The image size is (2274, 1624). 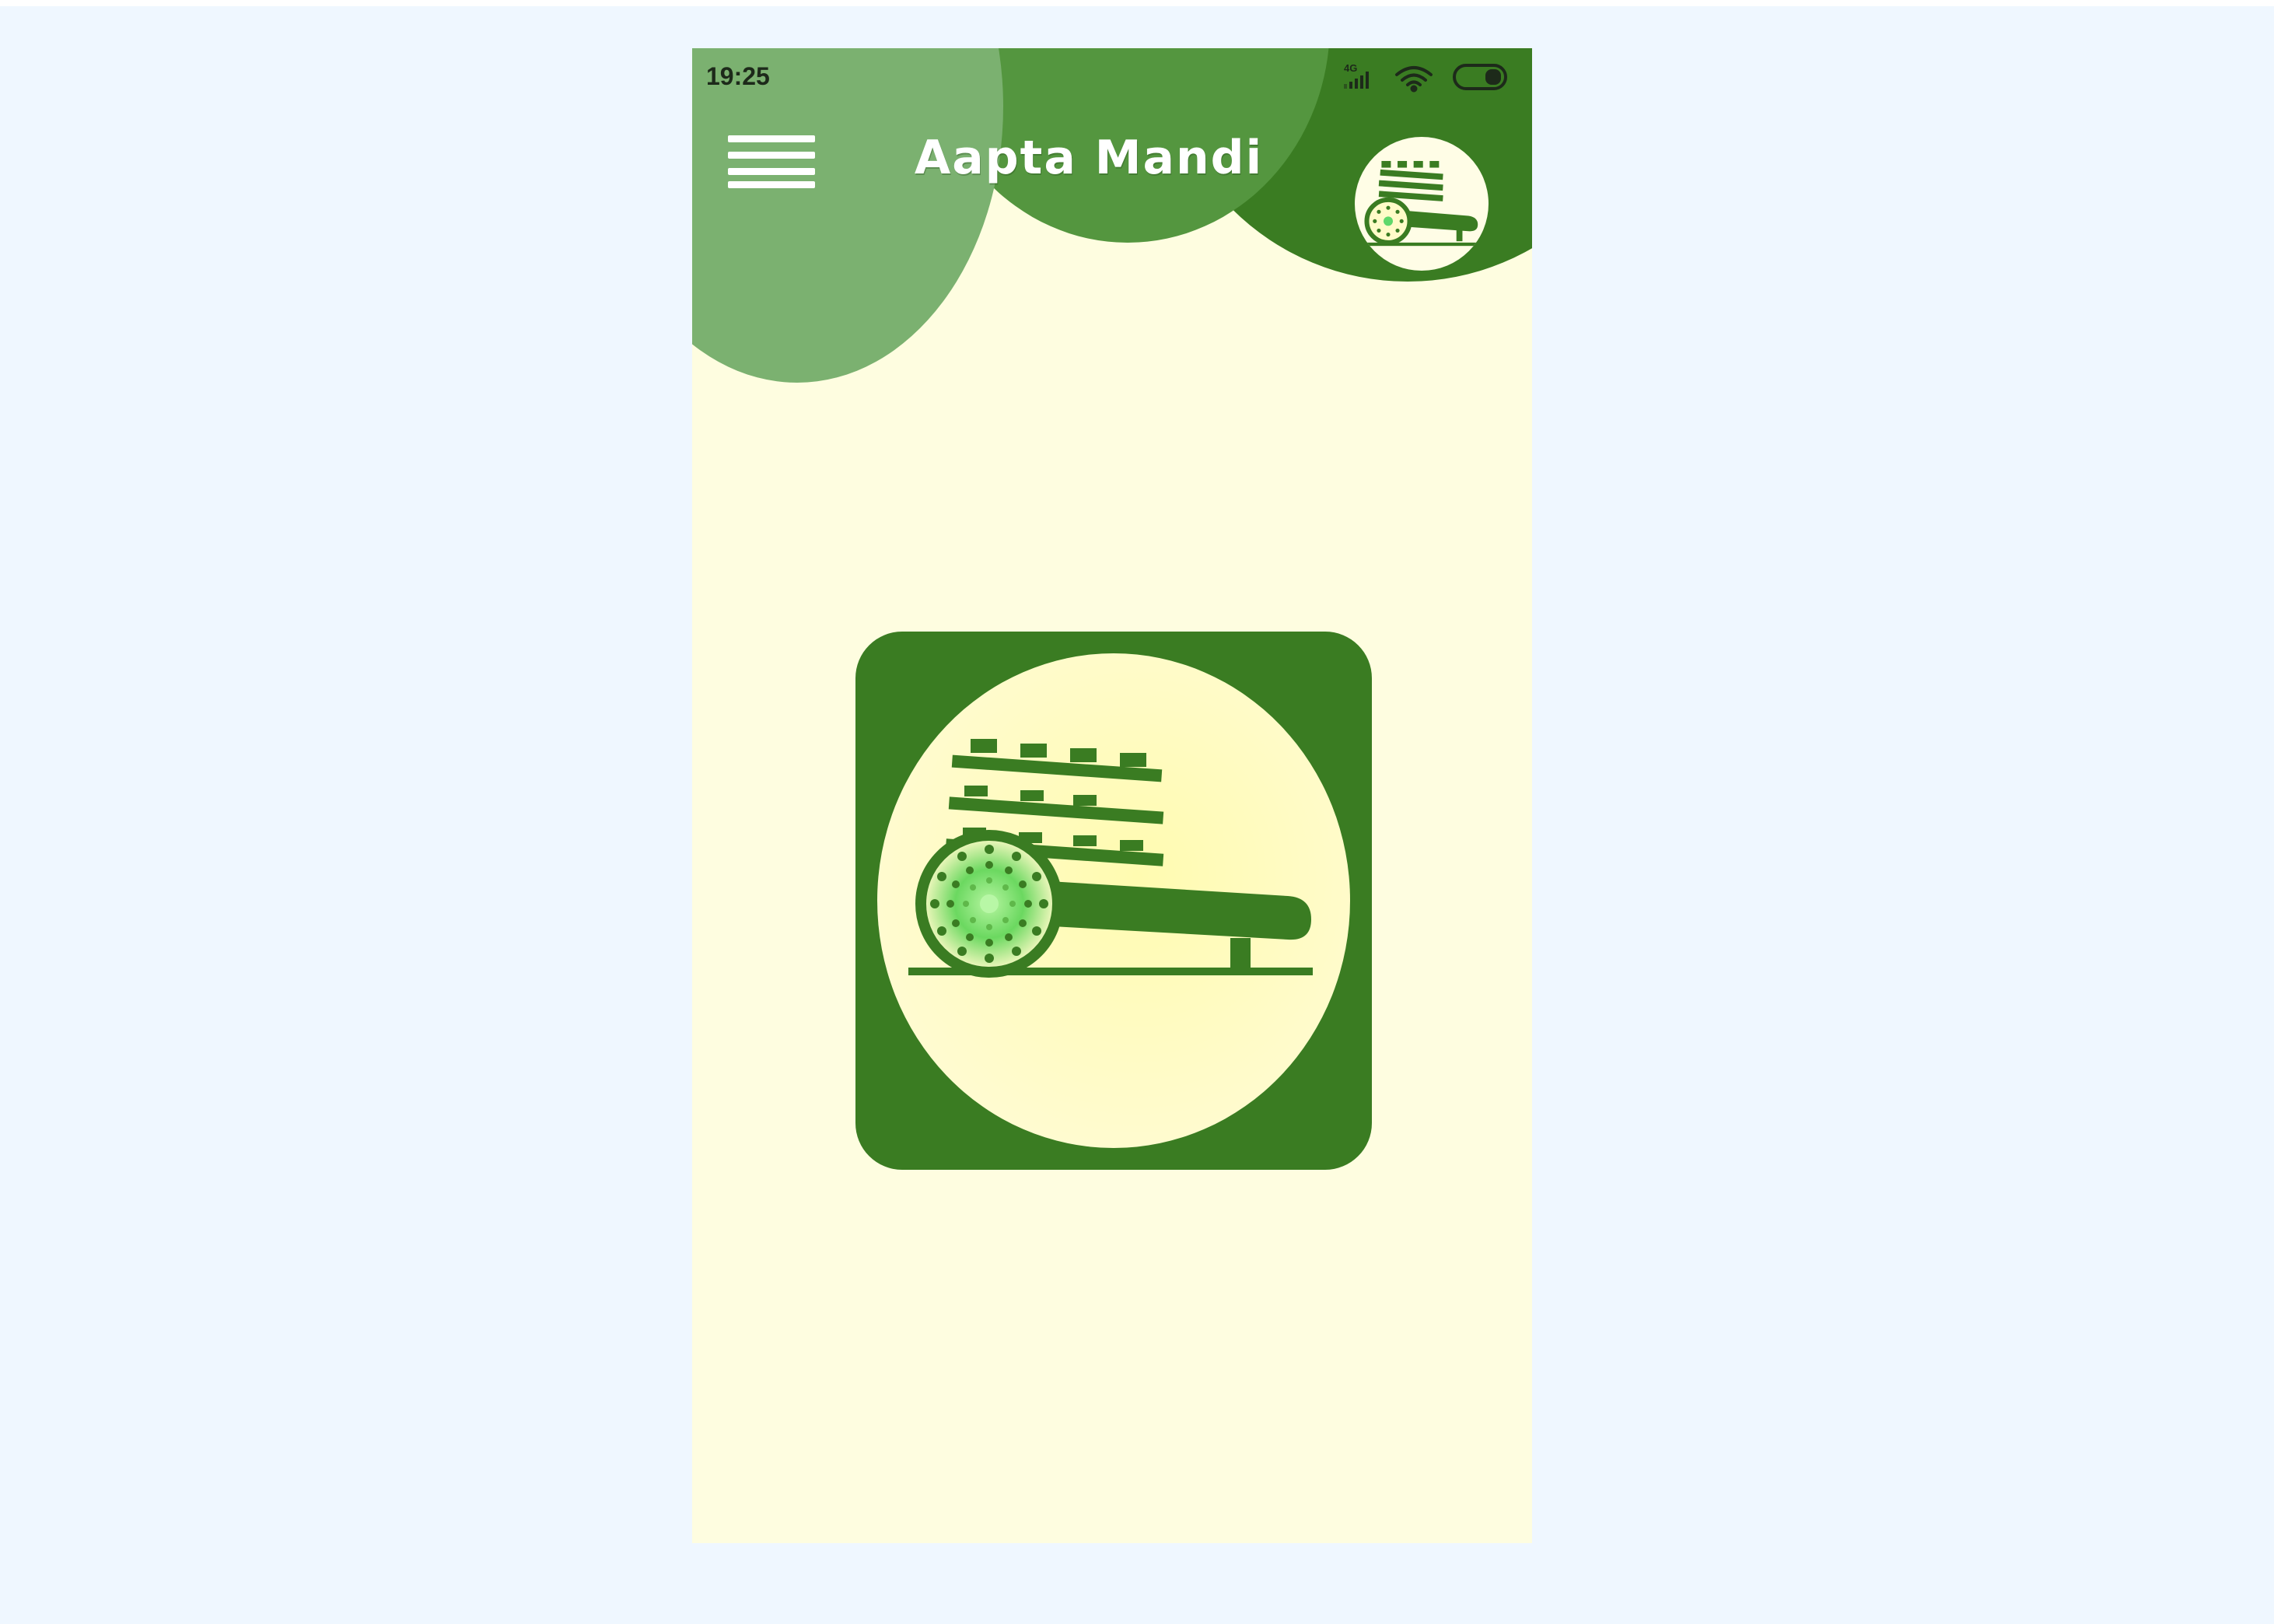 What do you see at coordinates (1089, 158) in the screenshot?
I see `app-title: Aapta Mandi` at bounding box center [1089, 158].